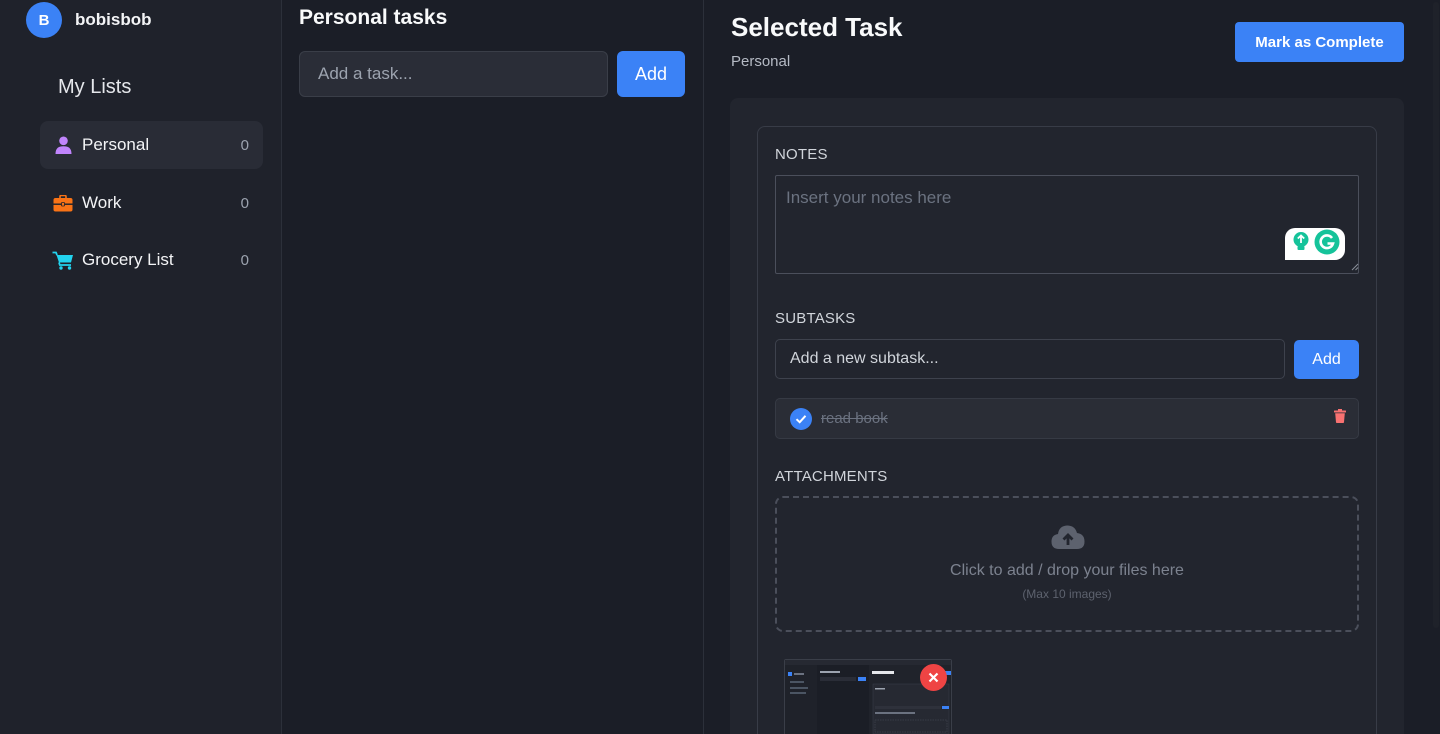 The width and height of the screenshot is (1440, 734). What do you see at coordinates (1067, 570) in the screenshot?
I see `dropzone-text: Click to add / drop your files here` at bounding box center [1067, 570].